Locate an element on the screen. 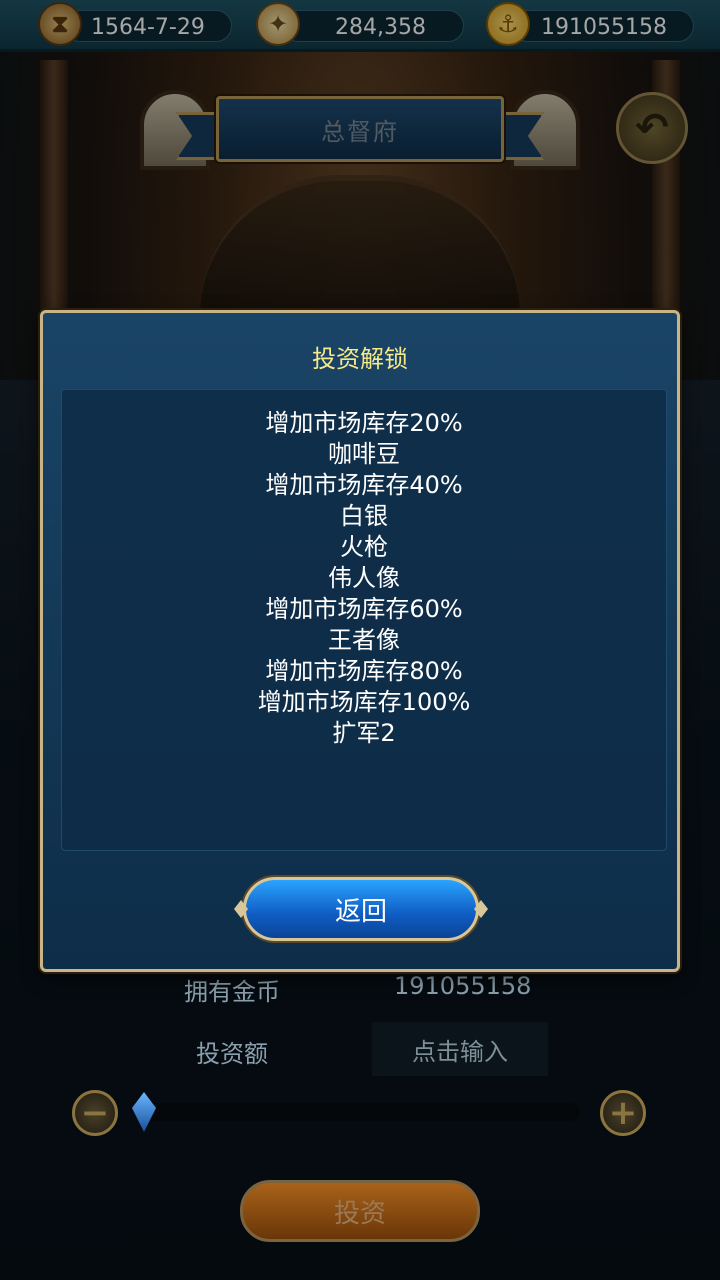 The width and height of the screenshot is (720, 1280). decrease-button: − is located at coordinates (95, 1113).